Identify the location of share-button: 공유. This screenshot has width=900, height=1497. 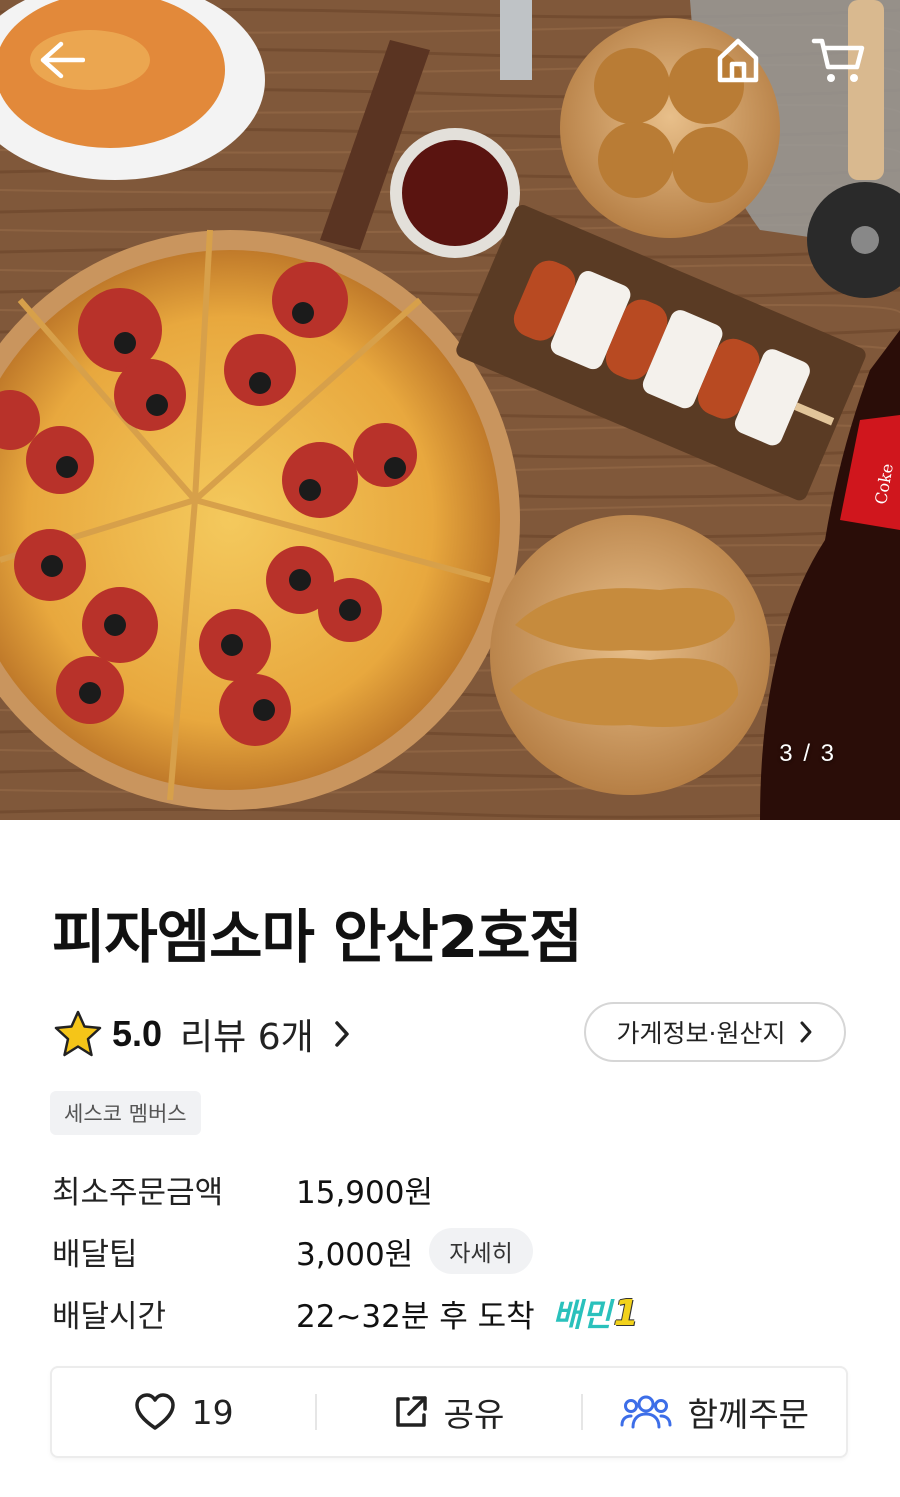
(448, 1412).